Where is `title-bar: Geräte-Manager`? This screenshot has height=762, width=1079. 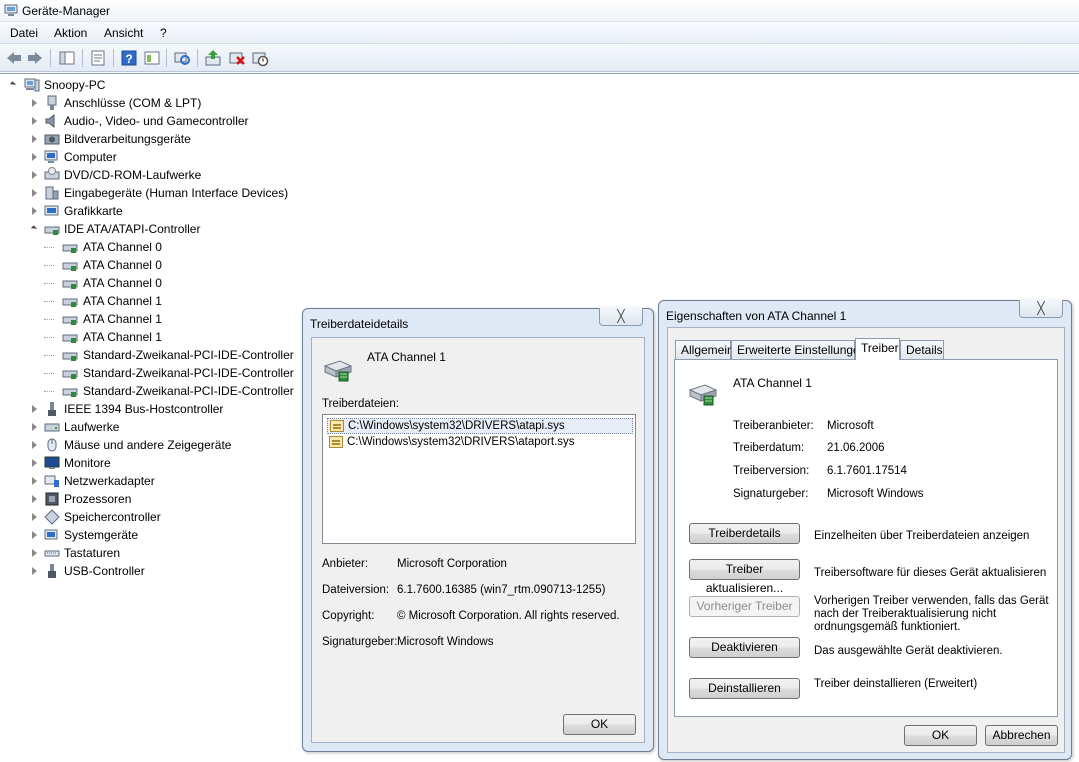 title-bar: Geräte-Manager is located at coordinates (539, 11).